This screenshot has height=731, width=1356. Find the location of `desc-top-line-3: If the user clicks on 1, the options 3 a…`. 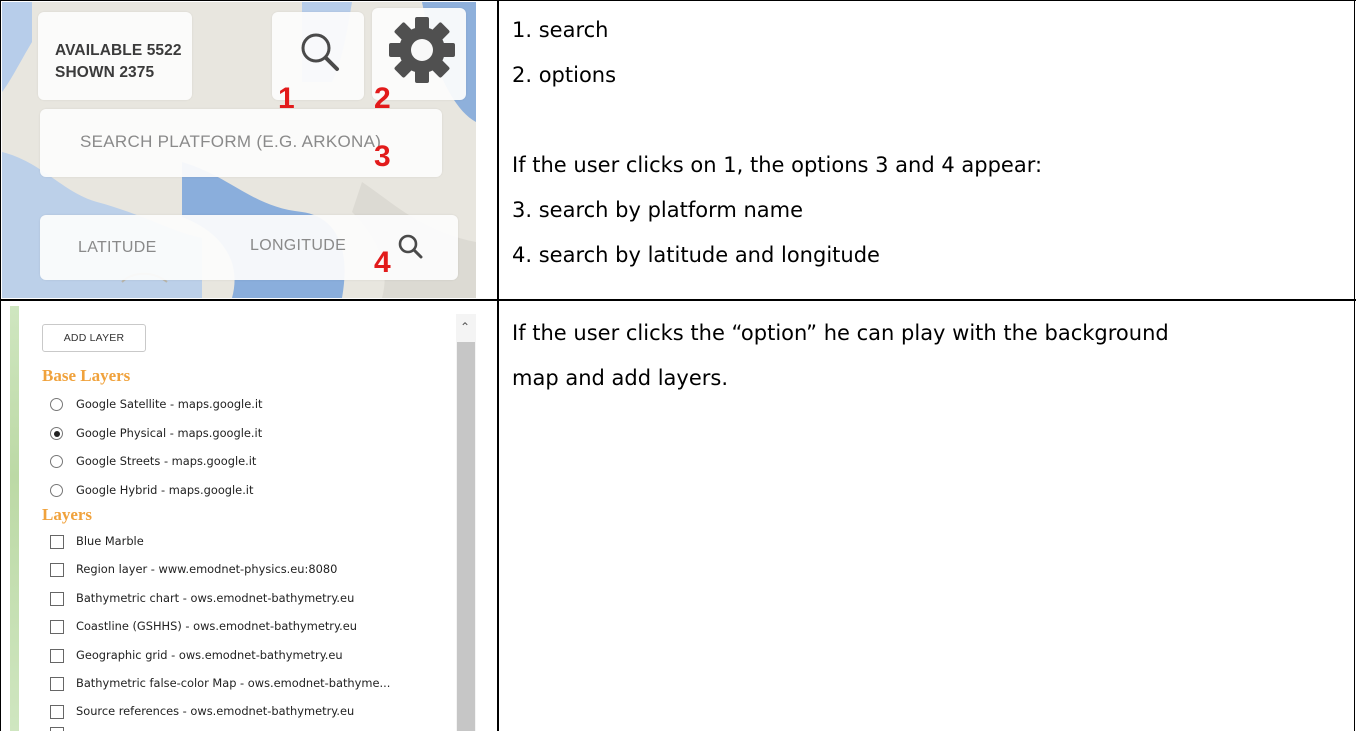

desc-top-line-3: If the user clicks on 1, the options 3 a… is located at coordinates (777, 165).